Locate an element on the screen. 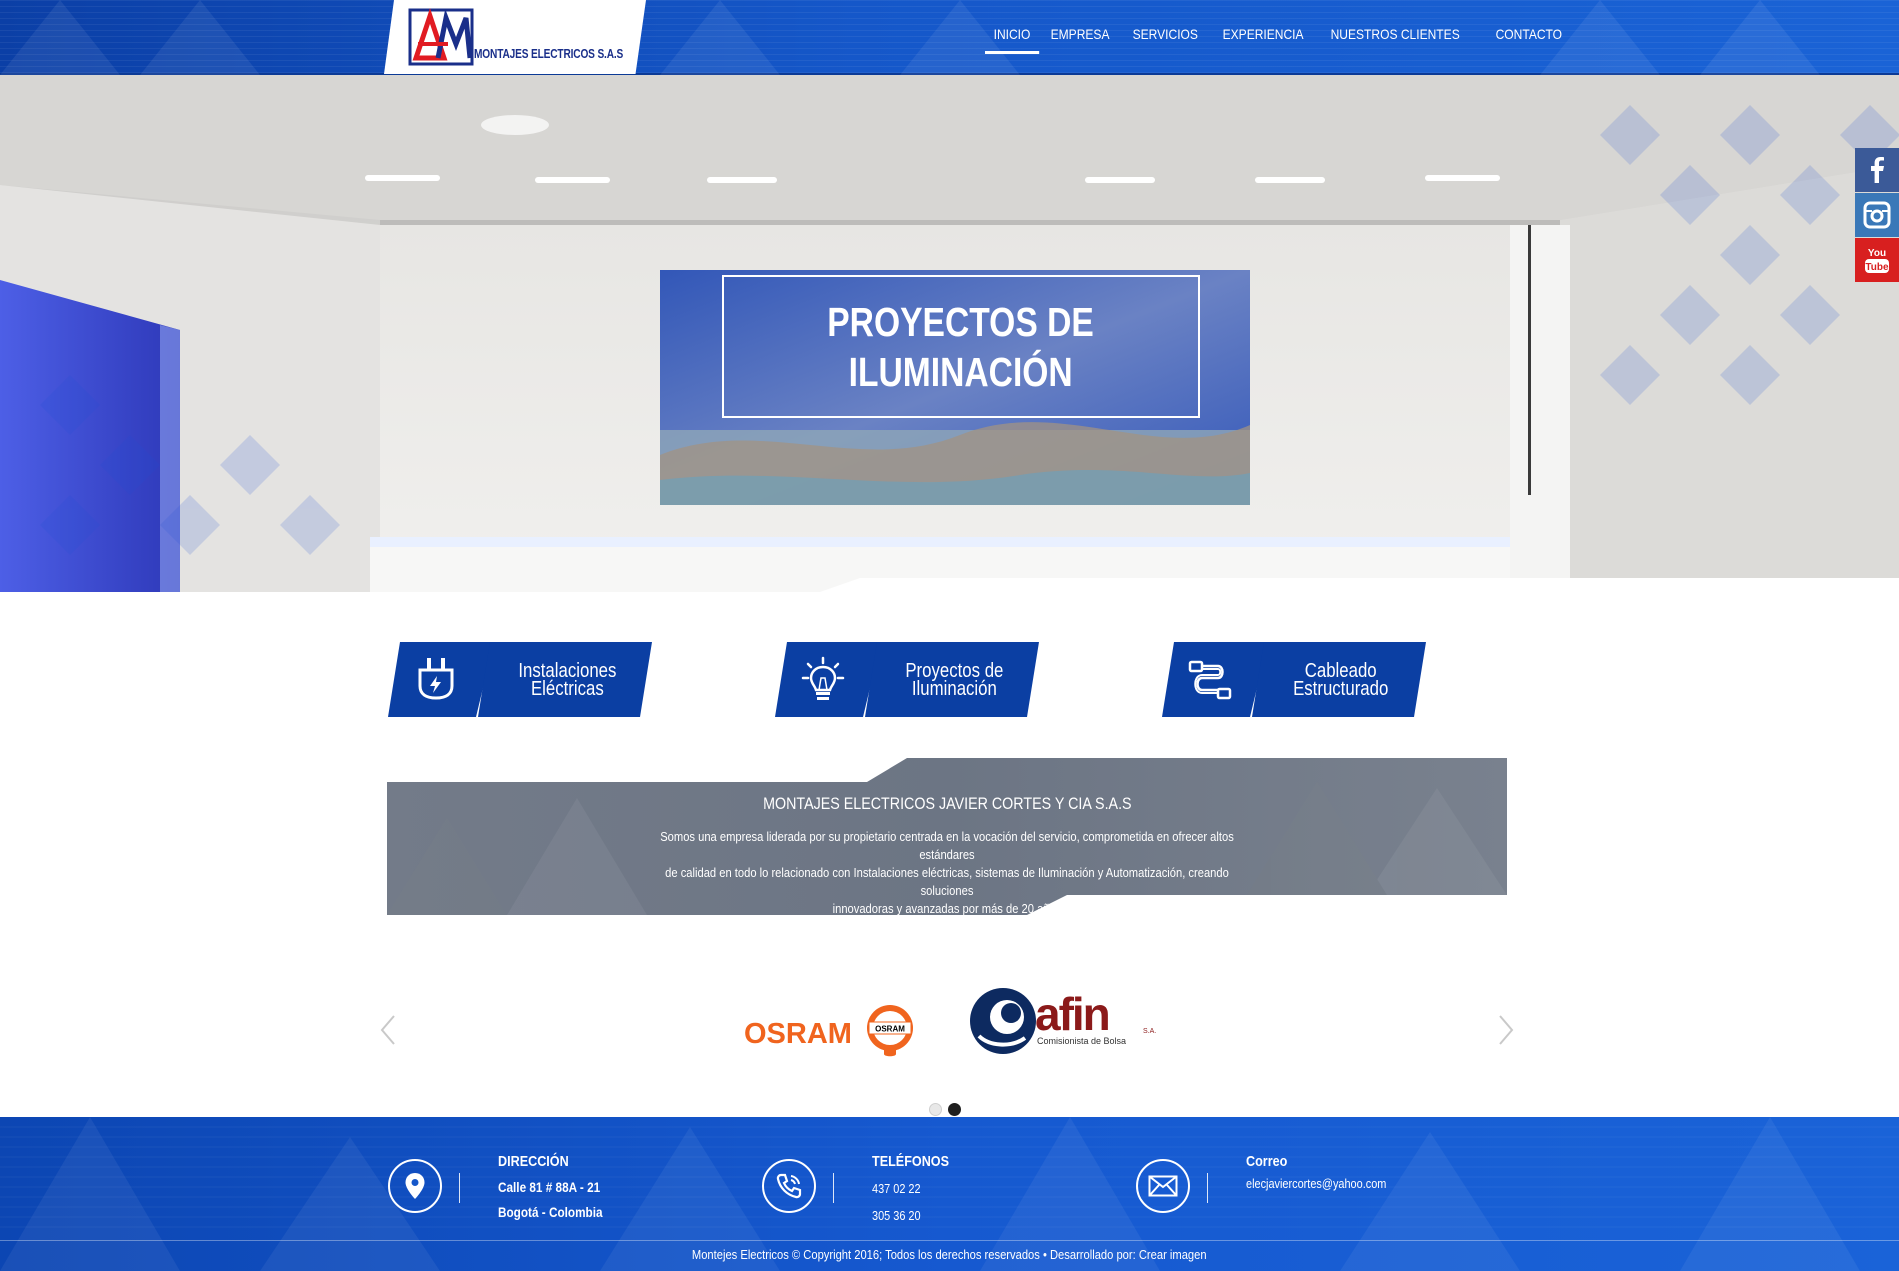  service-proyectos-de-iluminacion: Proyectos de Iluminación is located at coordinates (907, 679).